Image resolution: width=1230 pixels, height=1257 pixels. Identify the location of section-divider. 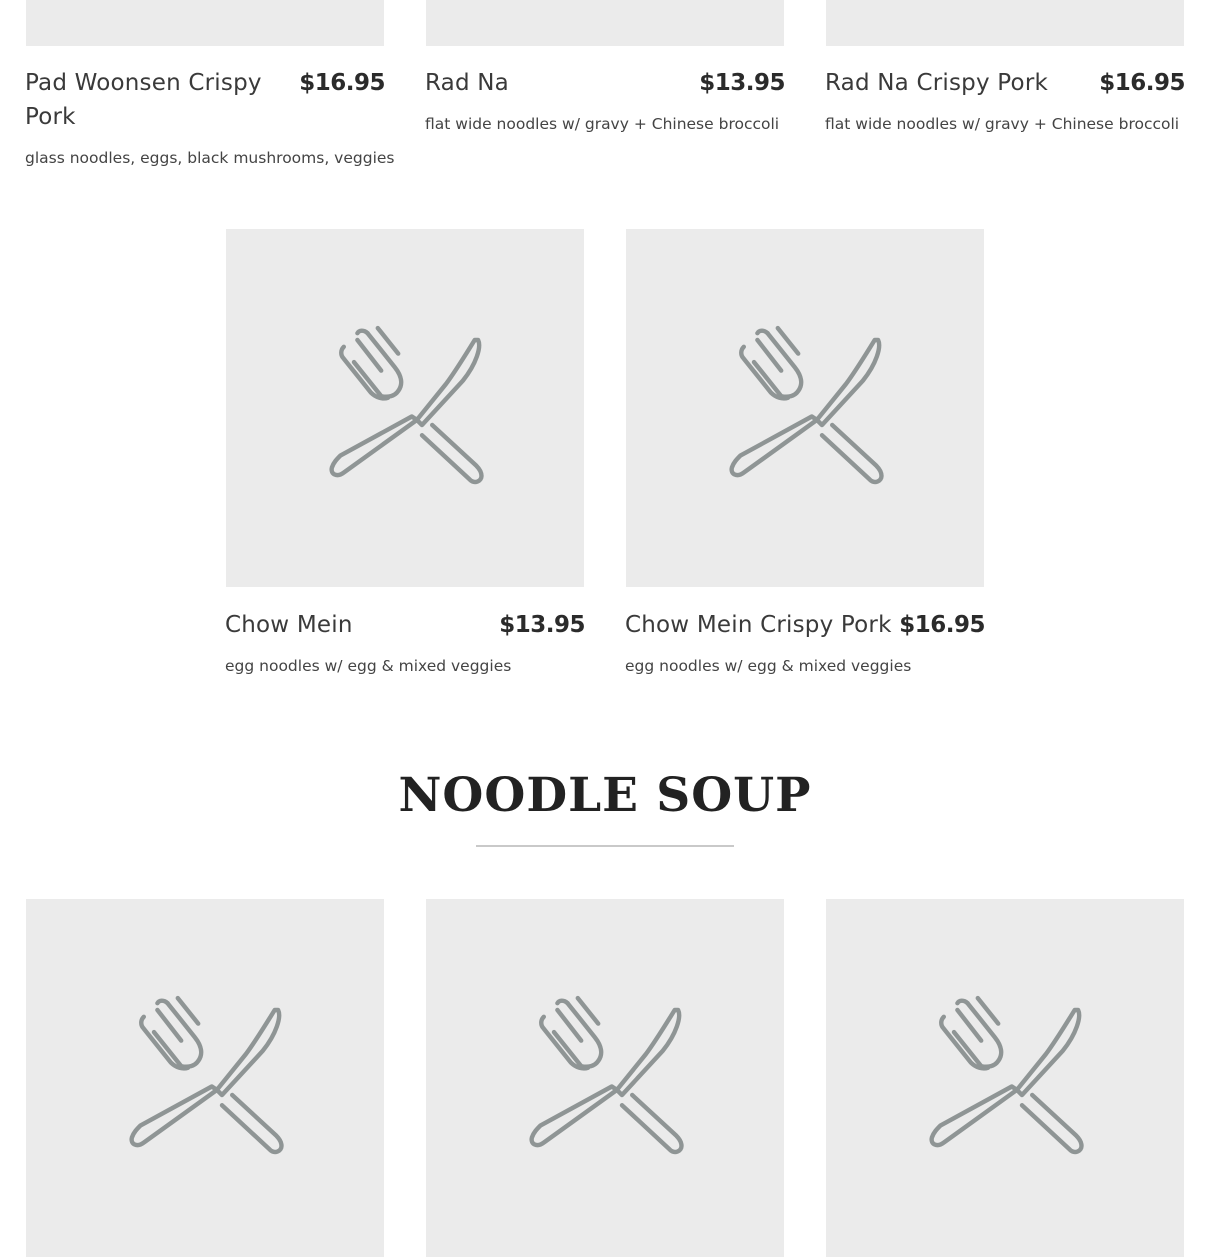
(605, 846).